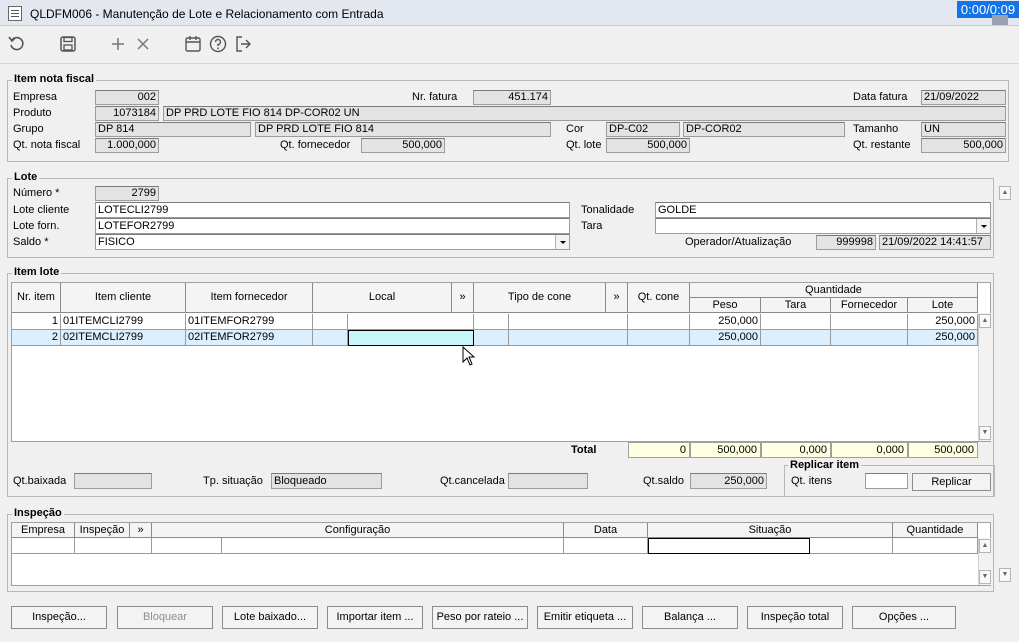 The height and width of the screenshot is (642, 1019). I want to click on lote-forn-input: LOTEFOR2799, so click(332, 226).